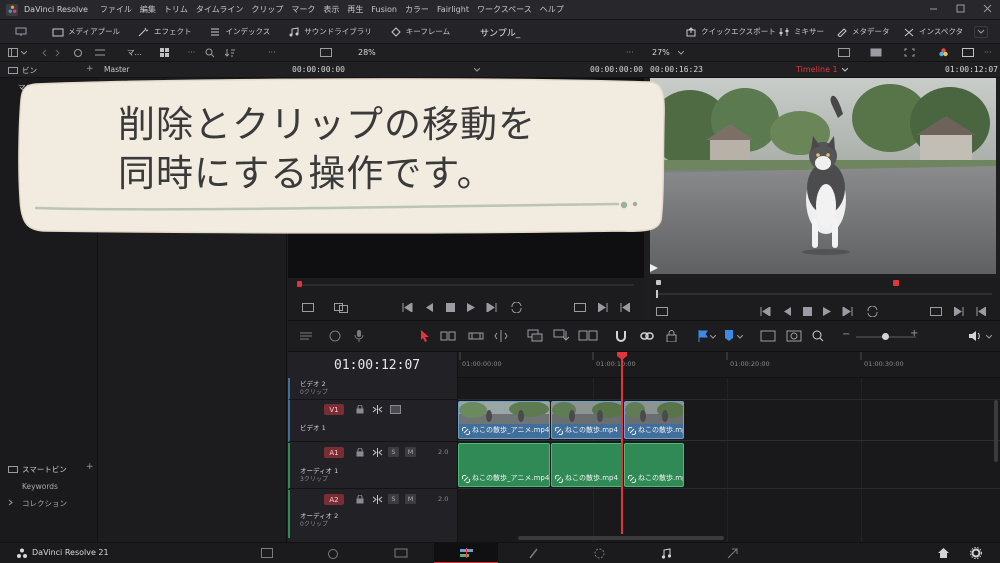  Describe the element at coordinates (393, 452) in the screenshot. I see `solo-button: S` at that location.